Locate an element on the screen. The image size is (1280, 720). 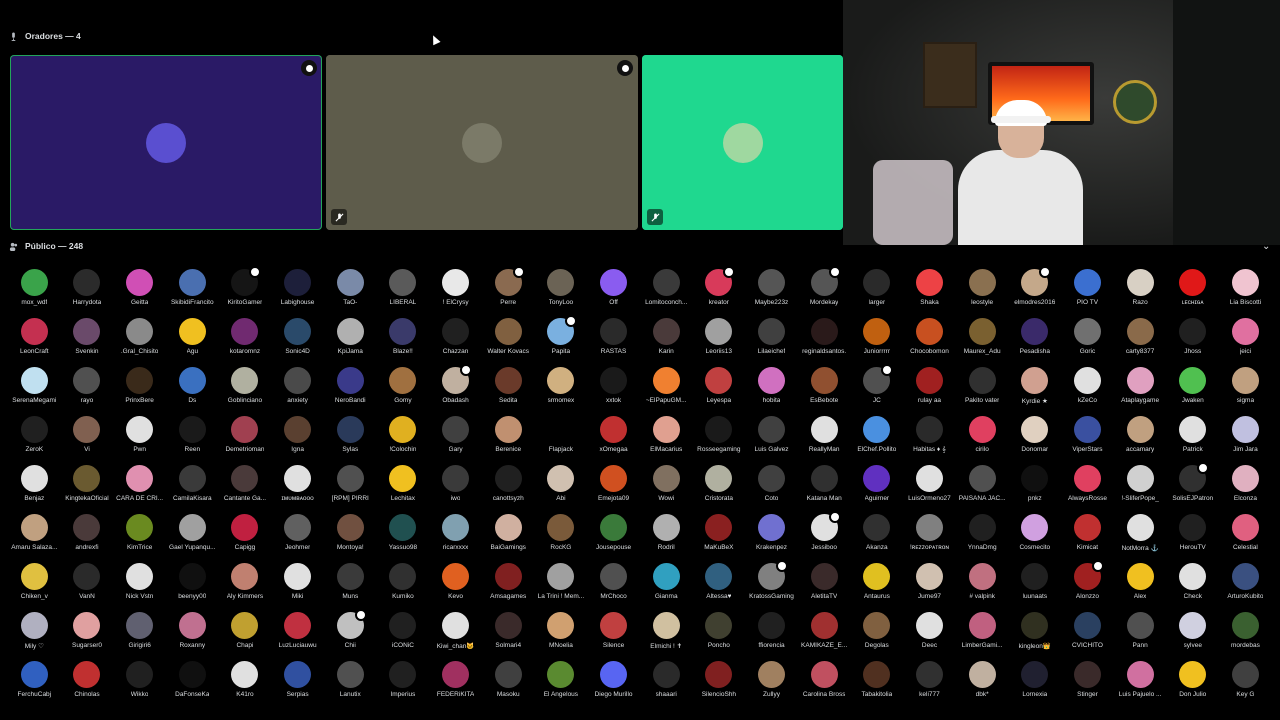
audience-member: KratossGaming is located at coordinates (771, 580).